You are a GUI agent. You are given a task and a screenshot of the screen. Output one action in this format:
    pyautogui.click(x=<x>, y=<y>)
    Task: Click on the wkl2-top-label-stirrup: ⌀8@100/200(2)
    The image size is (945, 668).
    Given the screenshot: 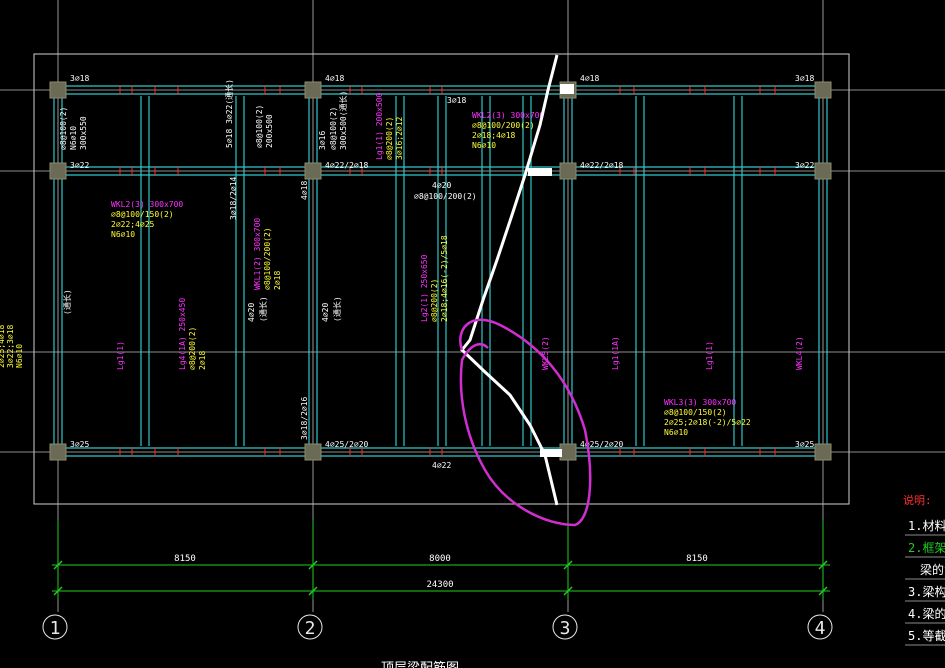 What is the action you would take?
    pyautogui.click(x=503, y=125)
    